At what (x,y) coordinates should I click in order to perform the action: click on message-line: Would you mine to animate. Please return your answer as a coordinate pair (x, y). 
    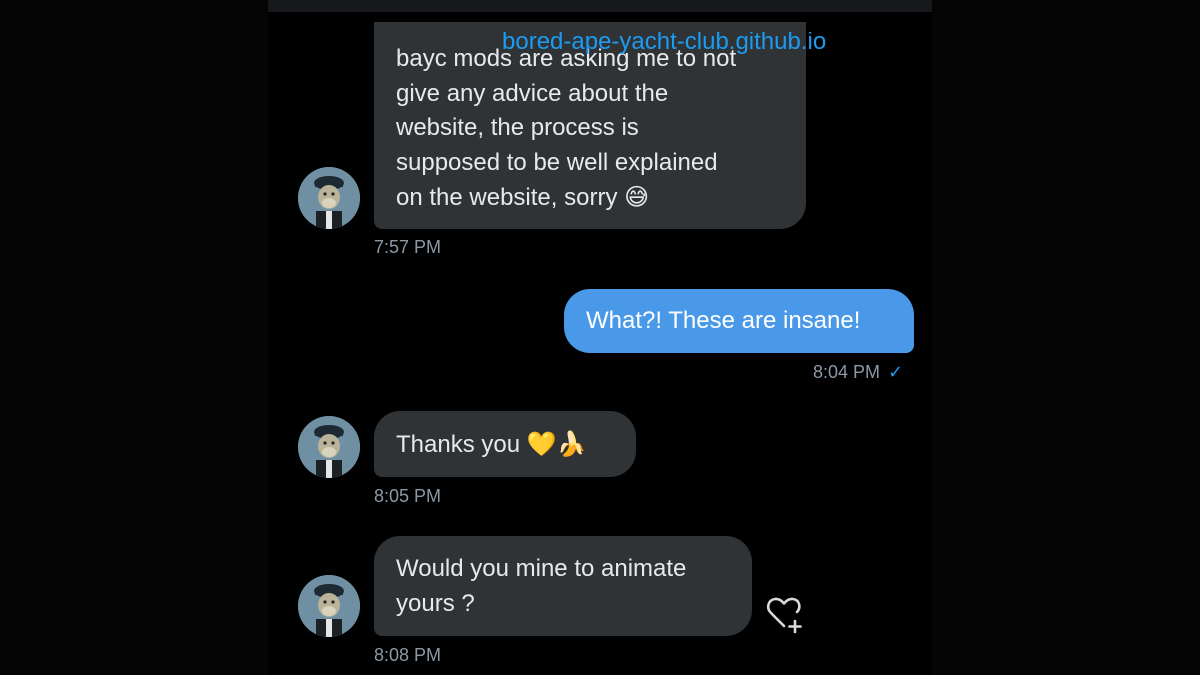
    Looking at the image, I should click on (541, 568).